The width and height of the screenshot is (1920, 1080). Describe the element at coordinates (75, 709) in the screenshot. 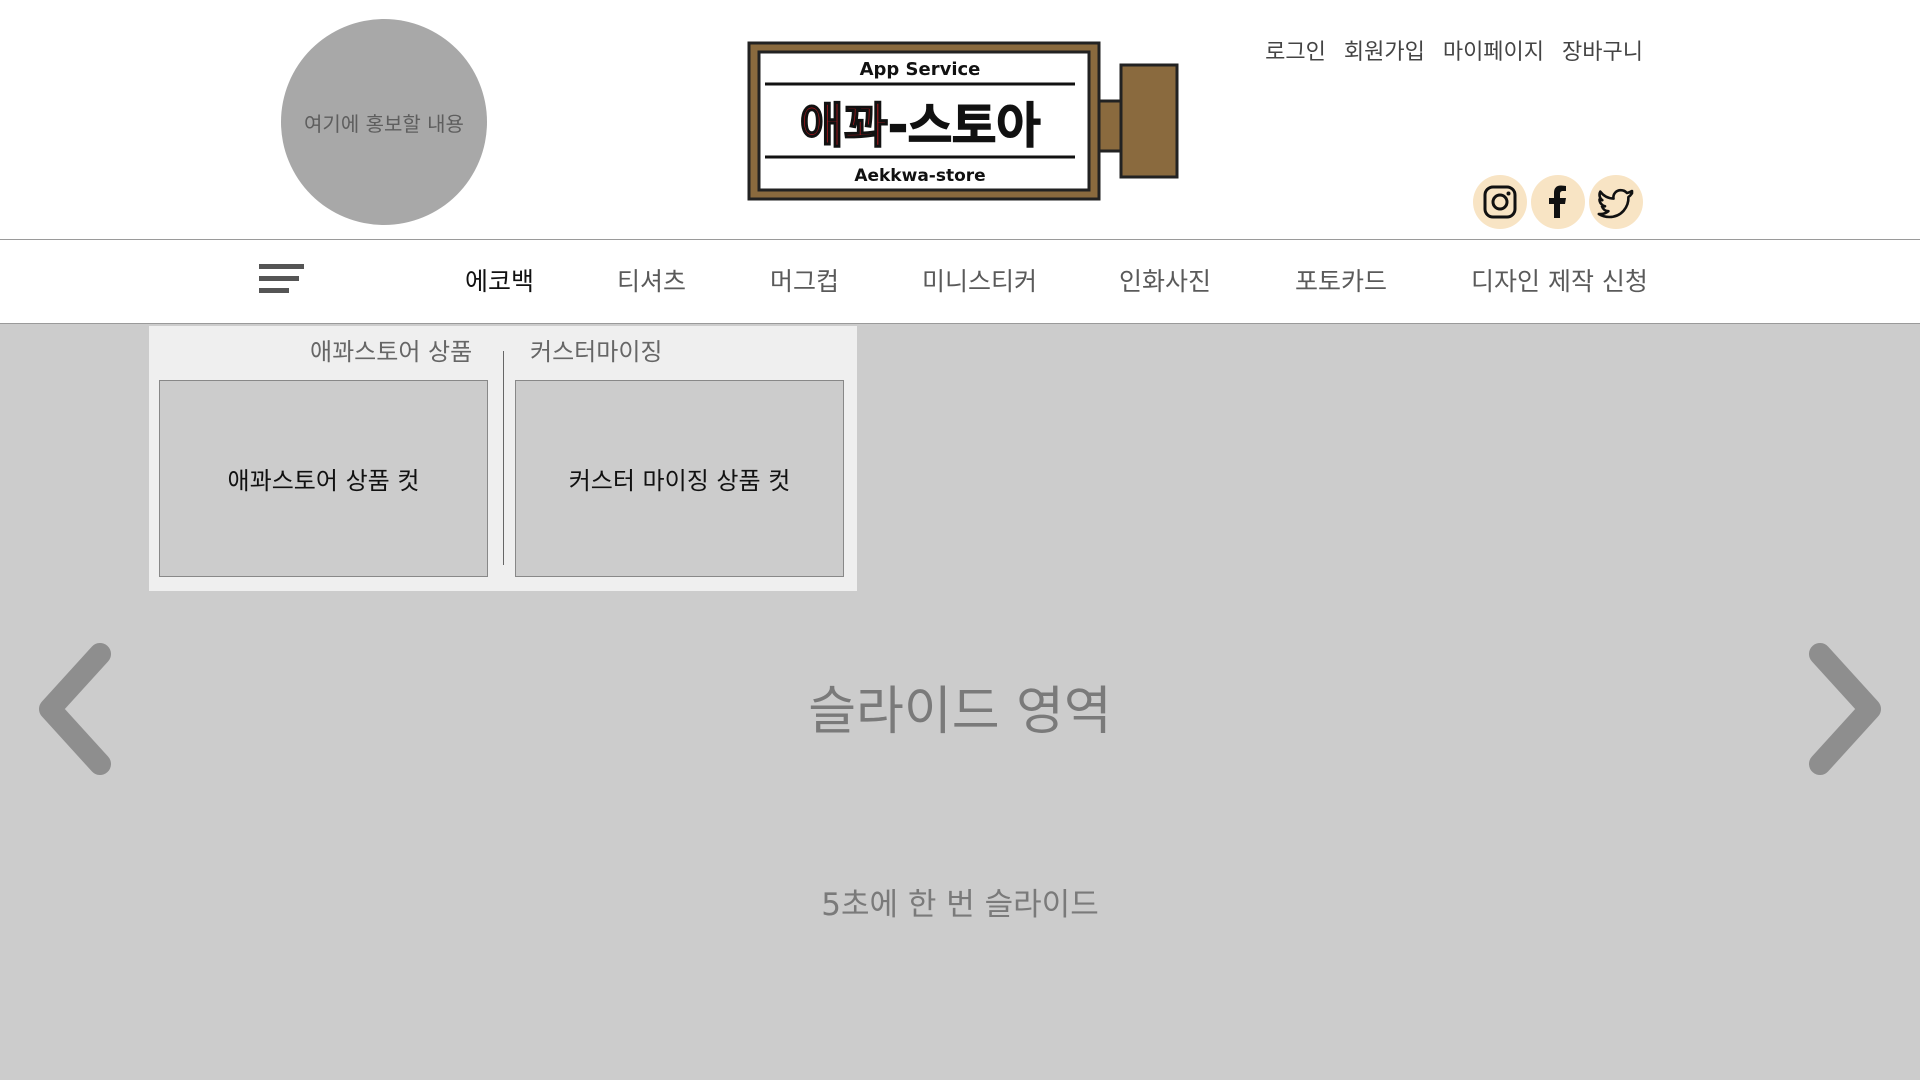

I see `slide-prev-arrow-icon` at that location.